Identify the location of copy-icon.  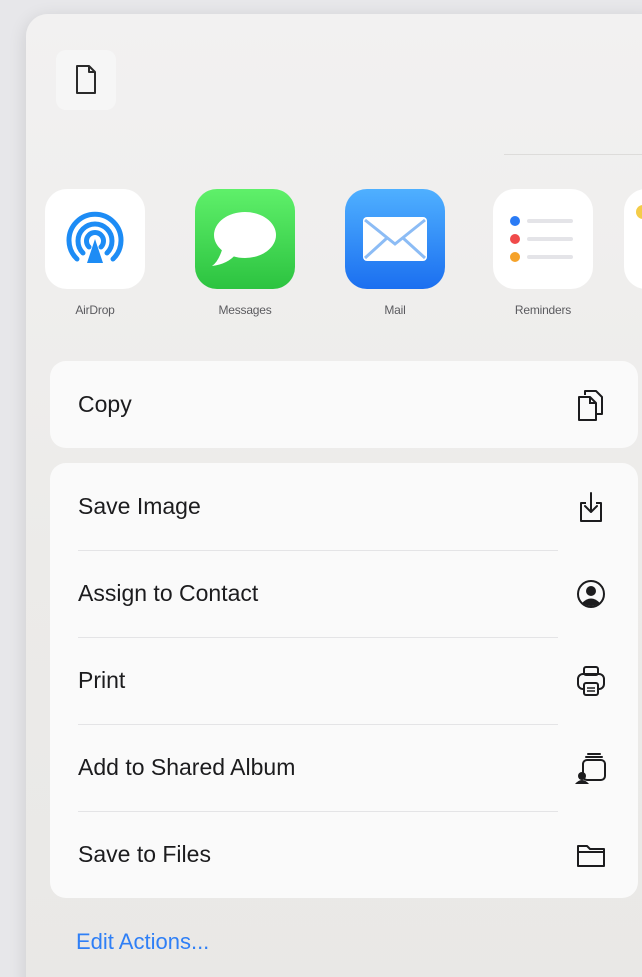
(591, 405).